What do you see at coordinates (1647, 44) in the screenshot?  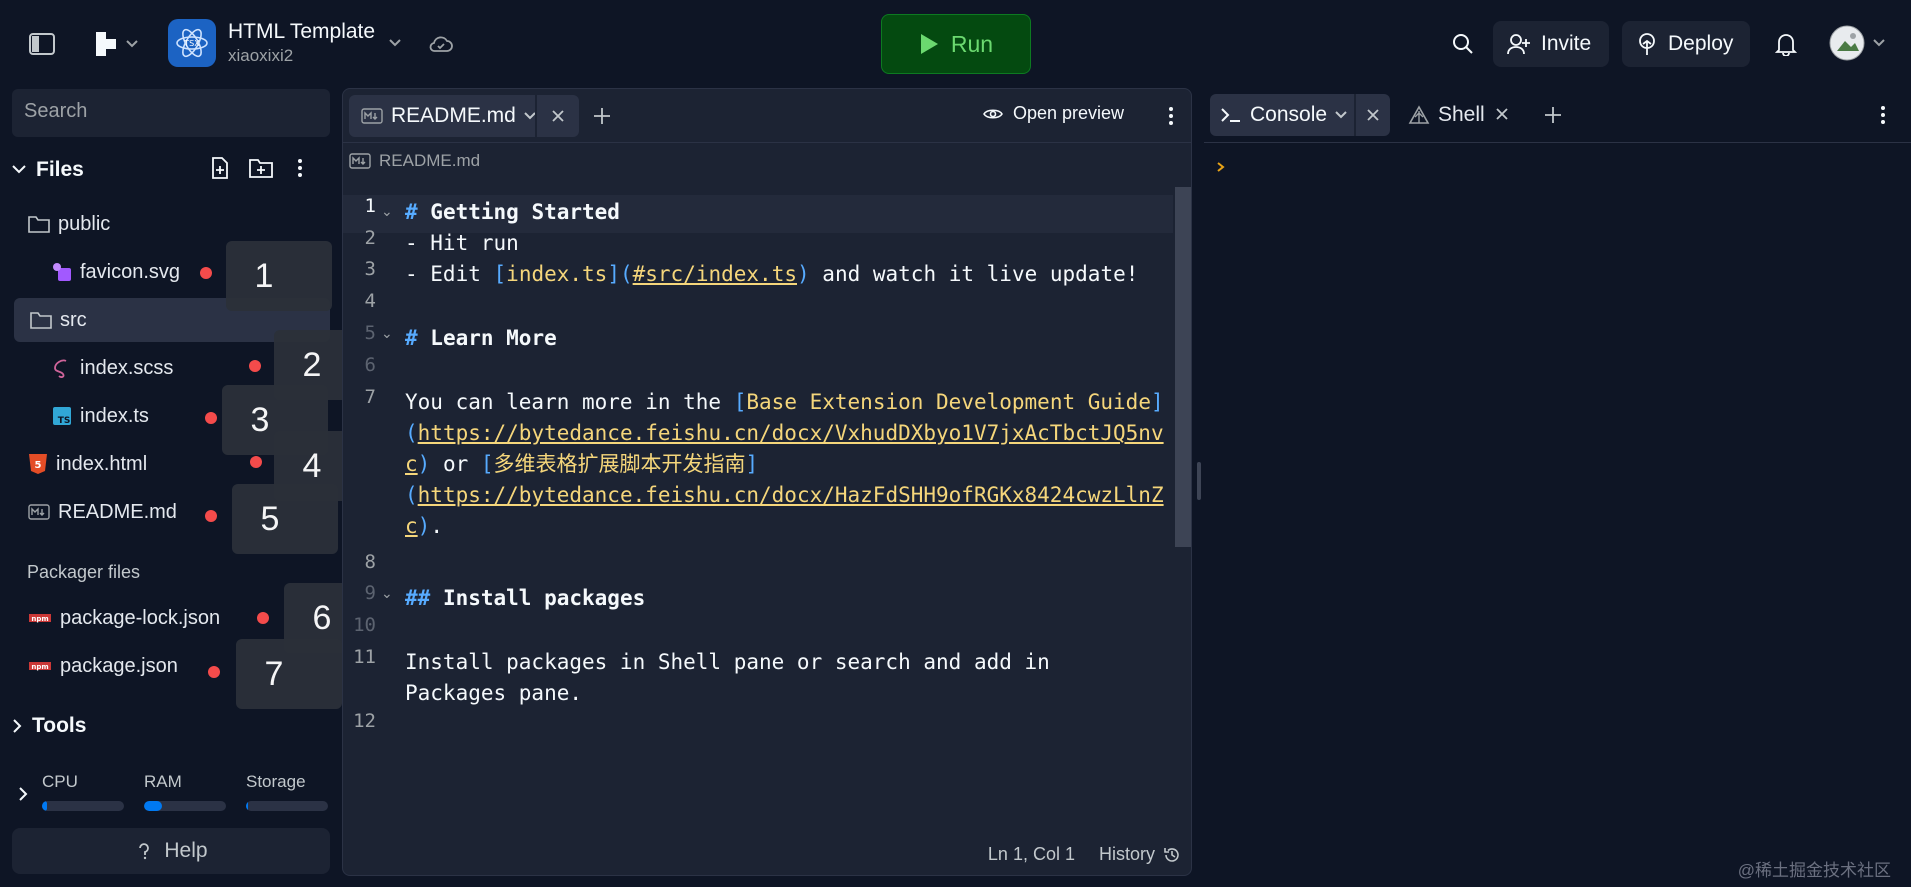 I see `deploy-icon` at bounding box center [1647, 44].